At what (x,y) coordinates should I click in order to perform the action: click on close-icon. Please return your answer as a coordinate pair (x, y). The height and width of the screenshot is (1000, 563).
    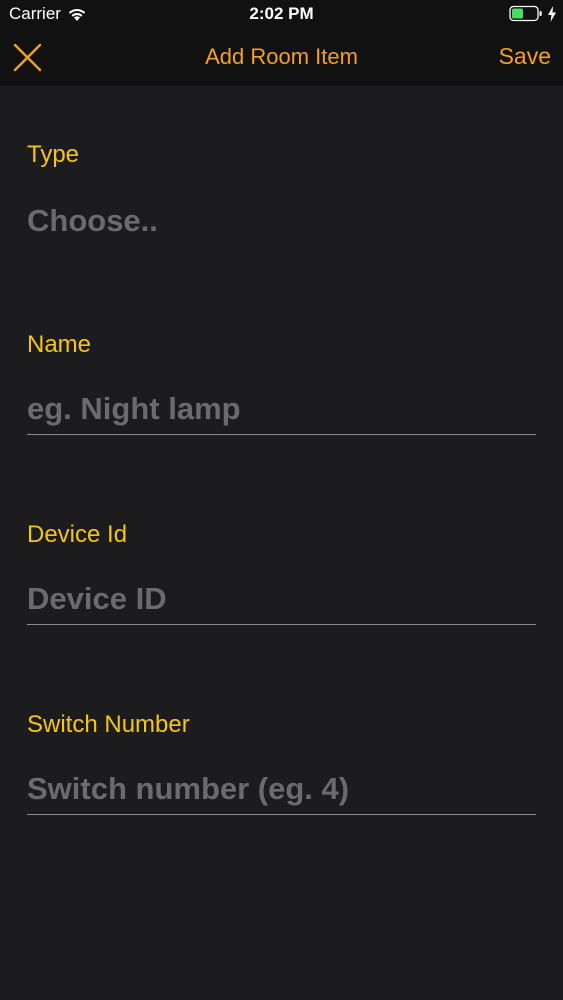
    Looking at the image, I should click on (27, 57).